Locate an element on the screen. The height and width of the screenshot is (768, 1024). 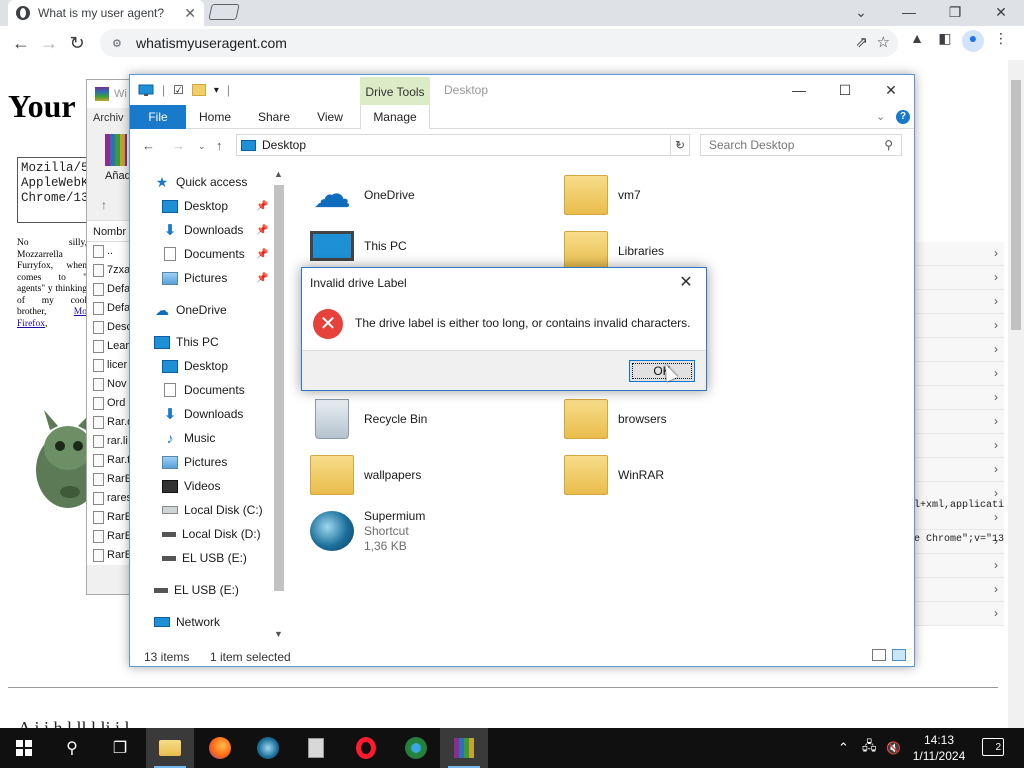
notifications-icon: 2 is located at coordinates (993, 747).